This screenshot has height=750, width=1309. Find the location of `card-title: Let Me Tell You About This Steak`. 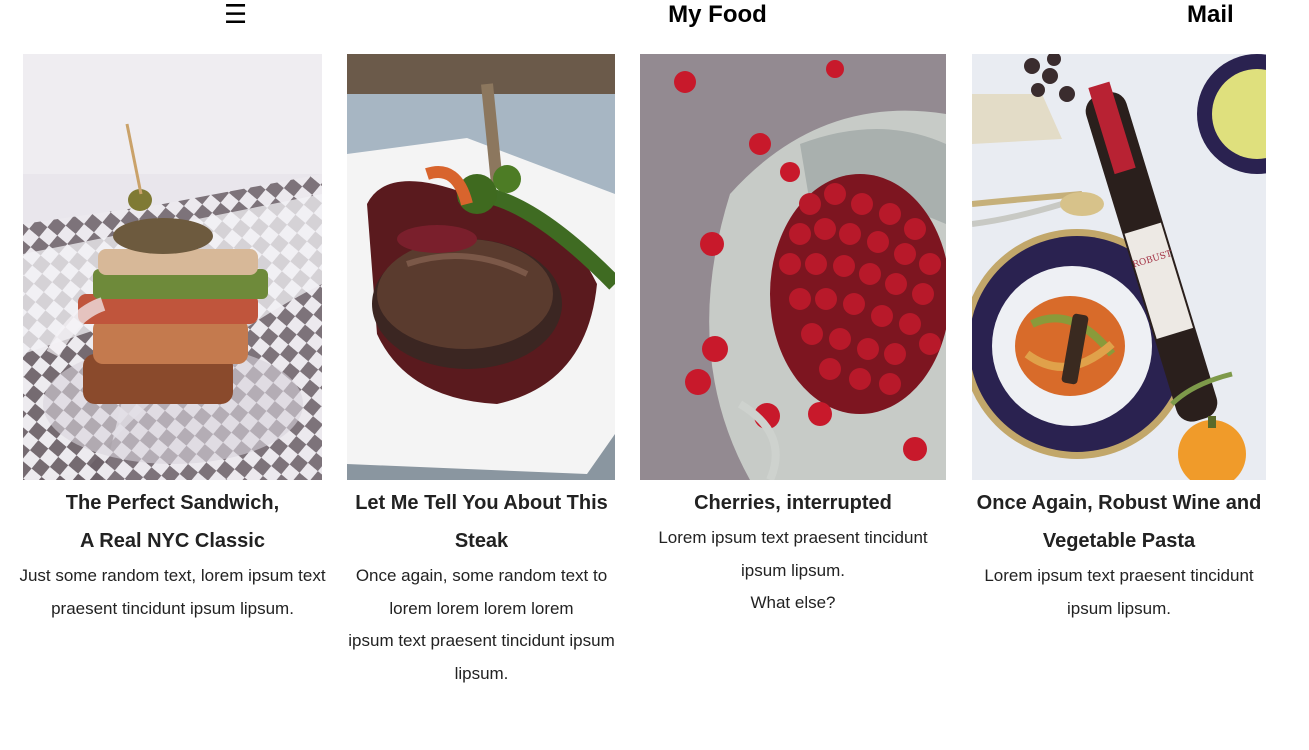

card-title: Let Me Tell You About This Steak is located at coordinates (481, 522).